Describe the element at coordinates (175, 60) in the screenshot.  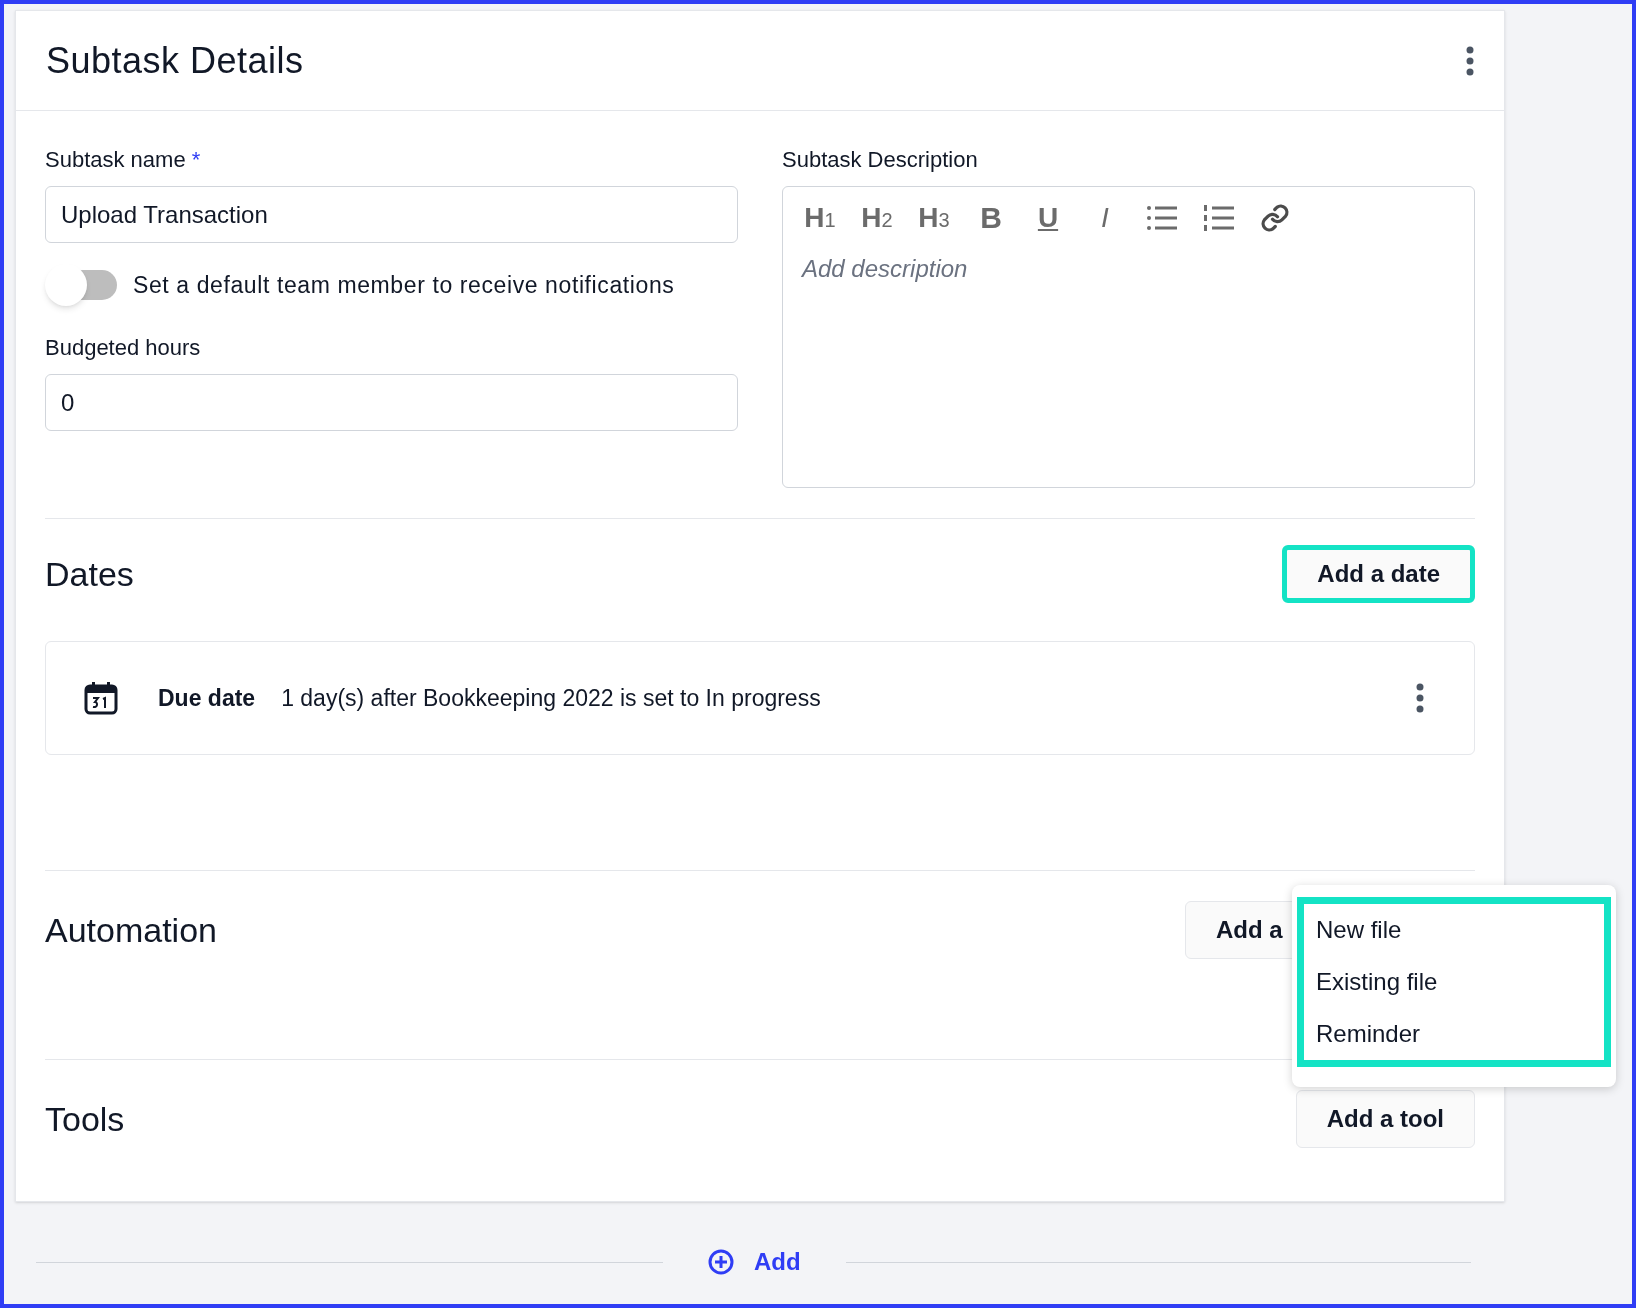
I see `panel-title: Subtask Details` at that location.